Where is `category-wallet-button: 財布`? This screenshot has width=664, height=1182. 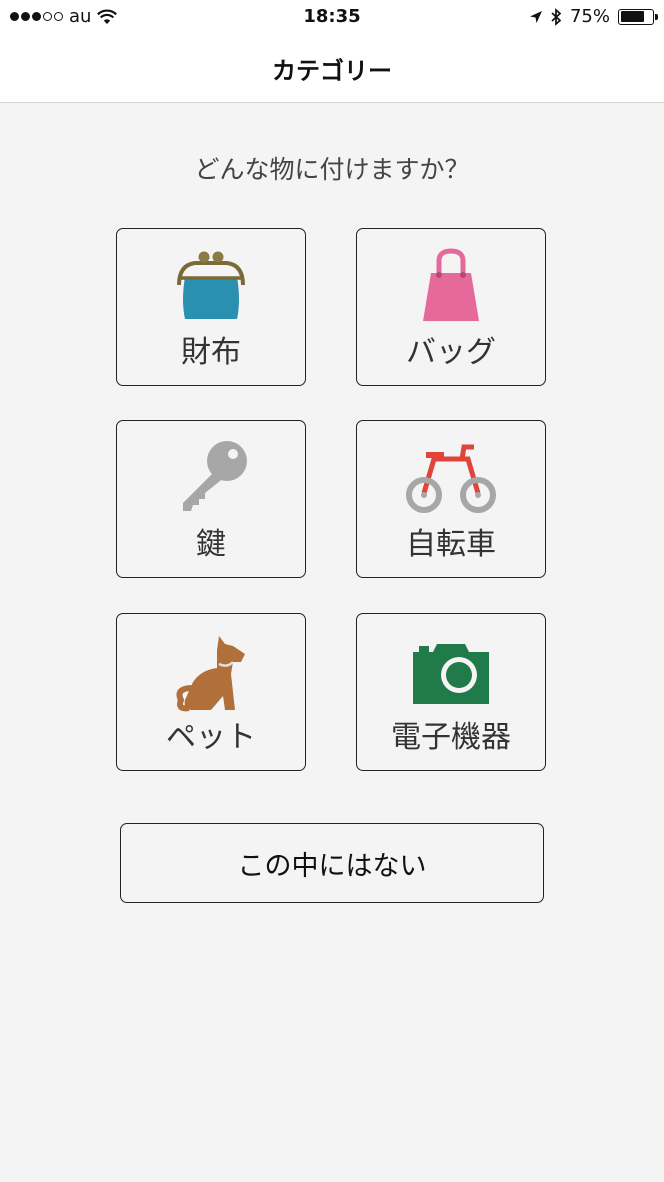
category-wallet-button: 財布 is located at coordinates (211, 307).